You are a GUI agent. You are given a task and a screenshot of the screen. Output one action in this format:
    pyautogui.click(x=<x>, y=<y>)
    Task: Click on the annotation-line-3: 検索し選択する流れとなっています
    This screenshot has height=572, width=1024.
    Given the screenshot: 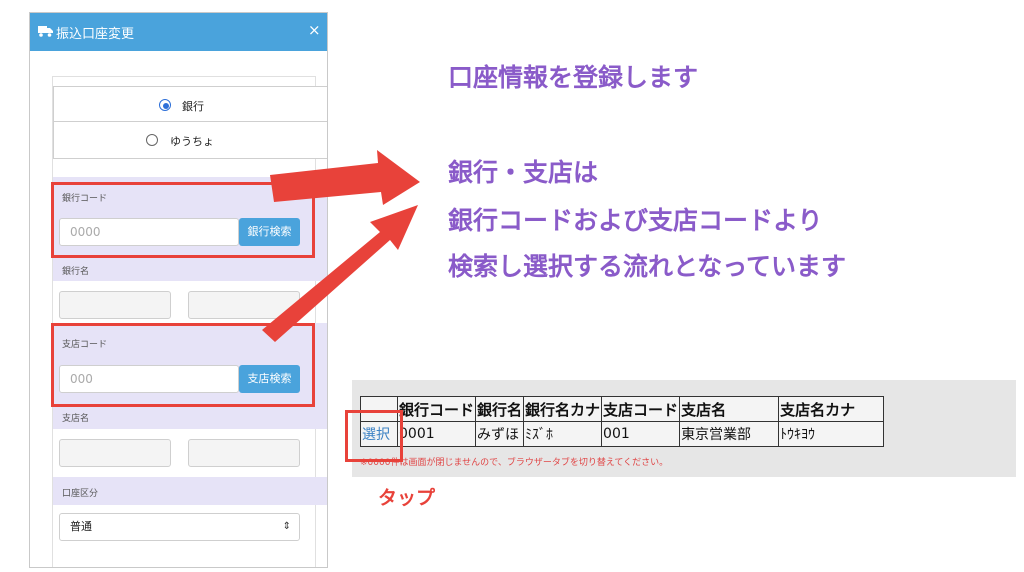 What is the action you would take?
    pyautogui.click(x=647, y=266)
    